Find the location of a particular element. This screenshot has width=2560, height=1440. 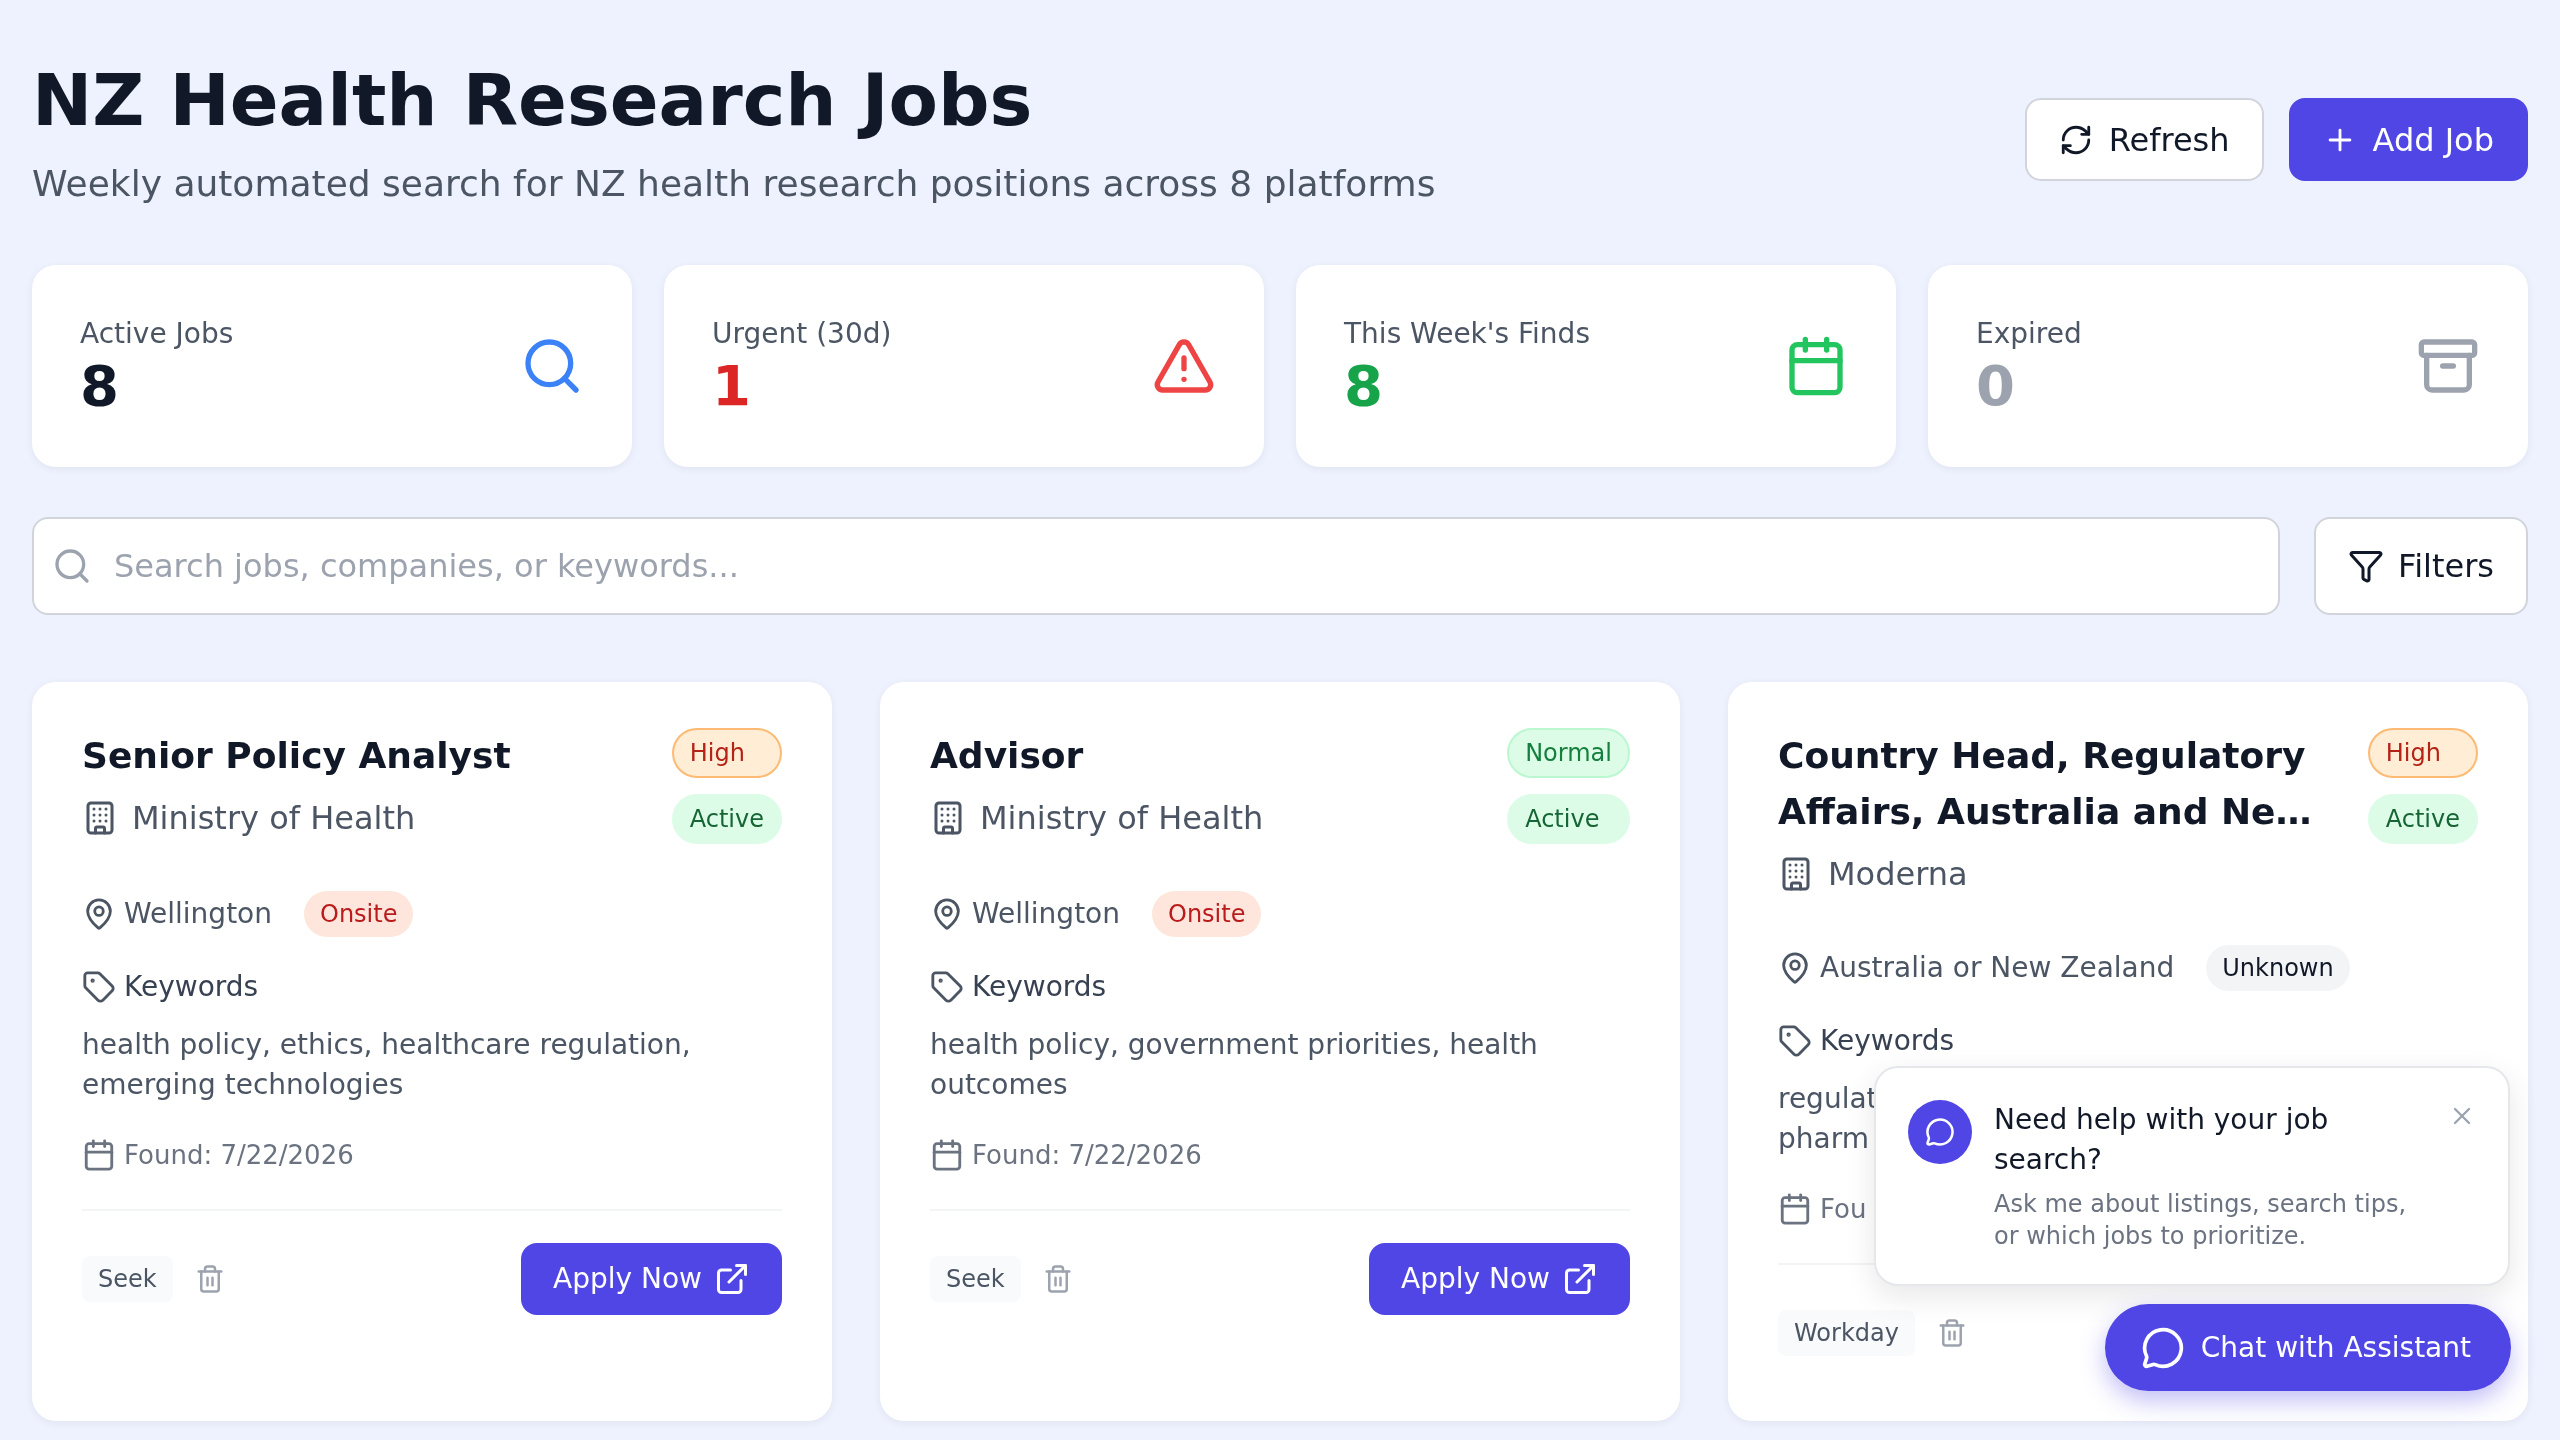

found-date: Fou is located at coordinates (1843, 1209).